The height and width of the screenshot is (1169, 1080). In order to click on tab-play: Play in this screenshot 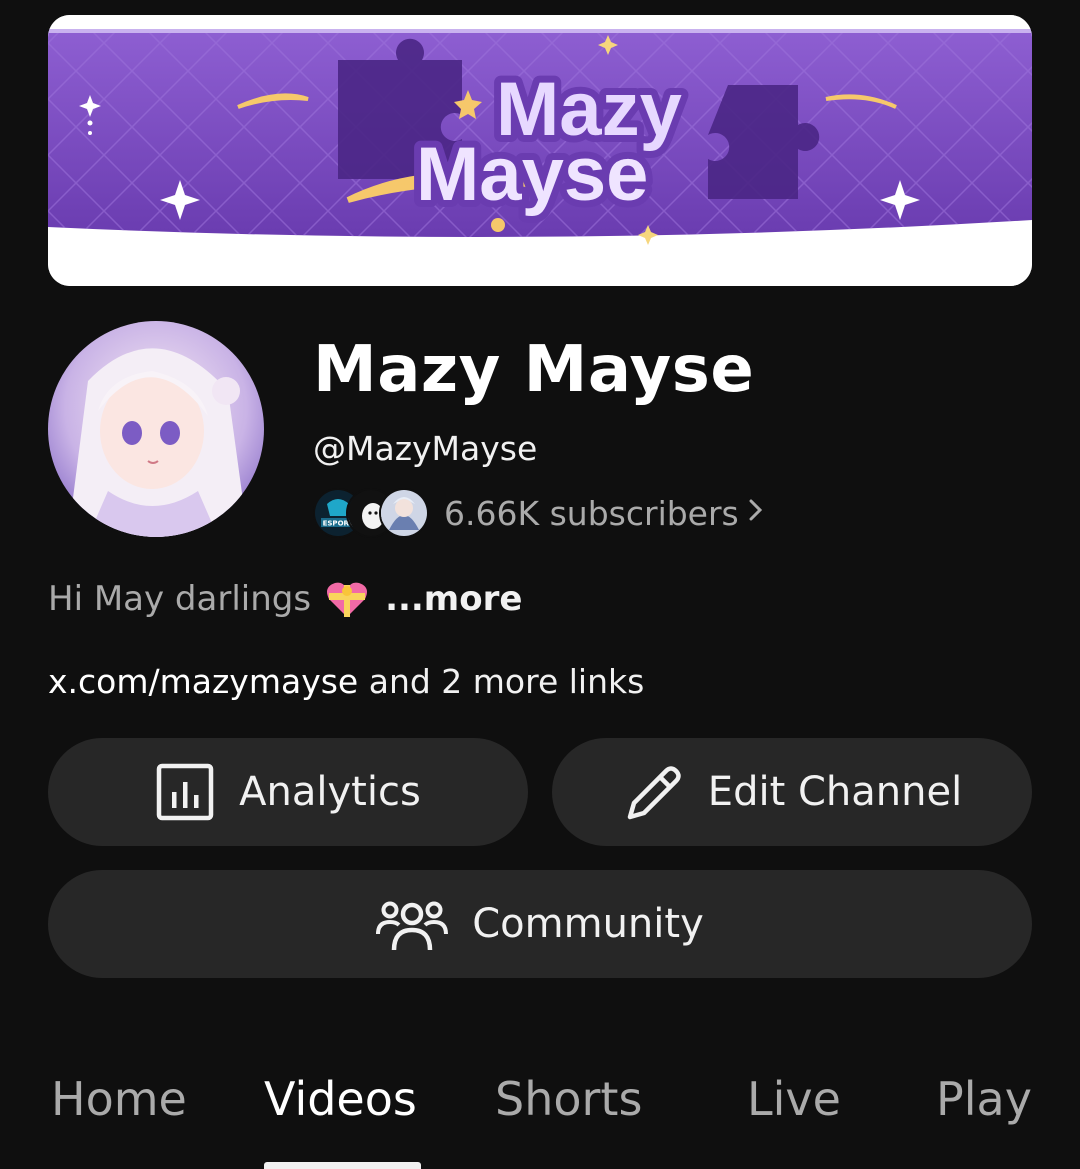, I will do `click(984, 1099)`.